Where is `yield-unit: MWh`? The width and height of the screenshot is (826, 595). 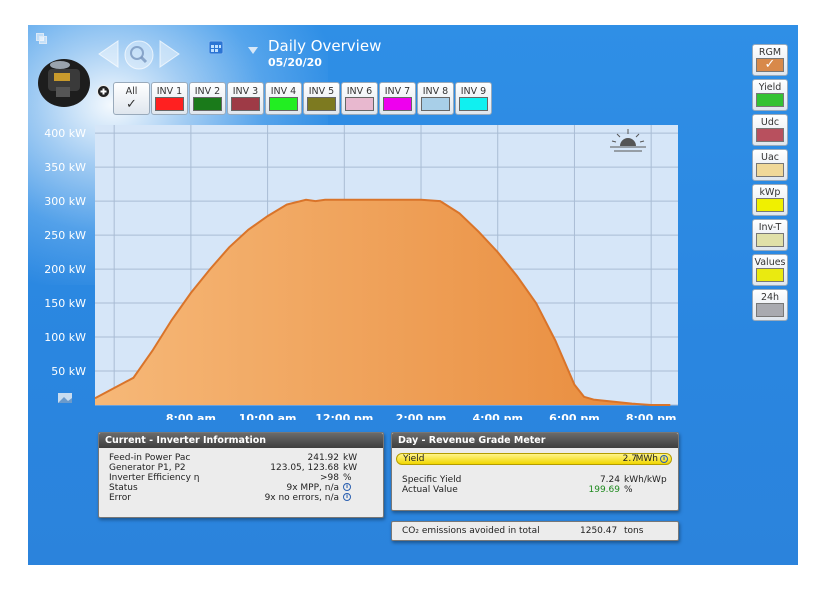
yield-unit: MWh is located at coordinates (646, 459).